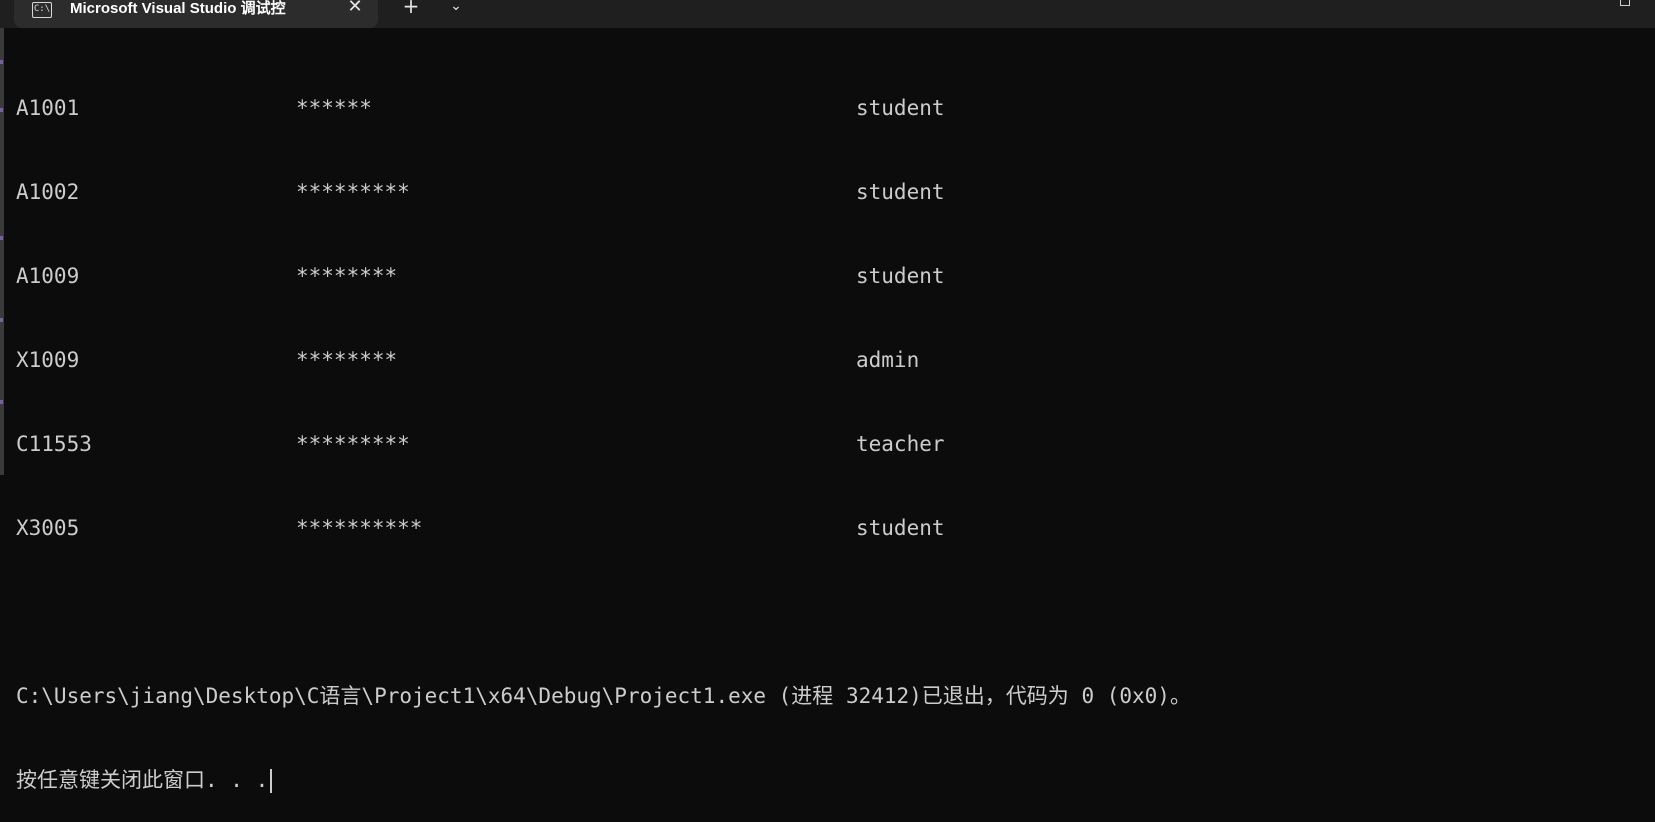 The height and width of the screenshot is (822, 1655). What do you see at coordinates (271, 781) in the screenshot?
I see `text-cursor` at bounding box center [271, 781].